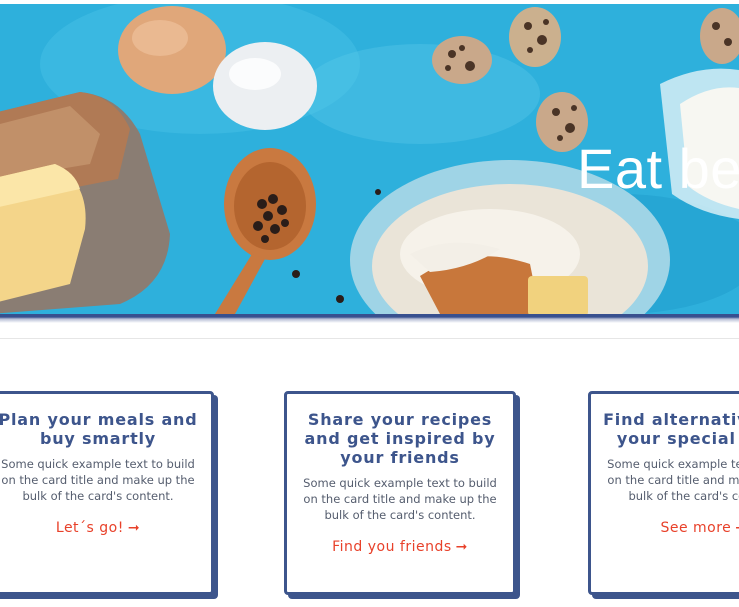 The height and width of the screenshot is (607, 739). I want to click on hero-bottom-border, so click(369, 318).